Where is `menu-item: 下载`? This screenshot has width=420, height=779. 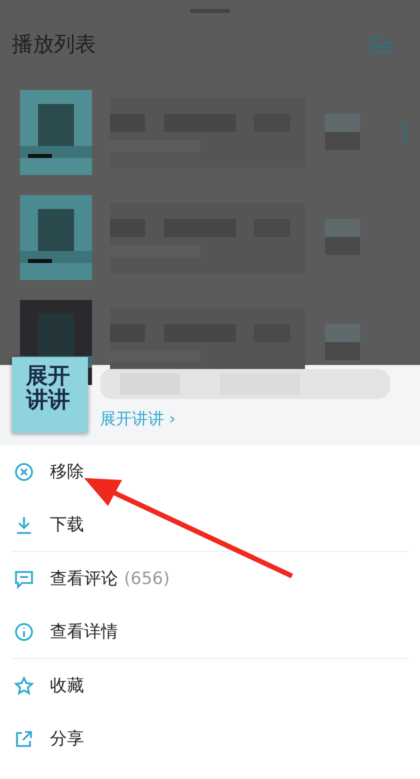 menu-item: 下载 is located at coordinates (210, 524).